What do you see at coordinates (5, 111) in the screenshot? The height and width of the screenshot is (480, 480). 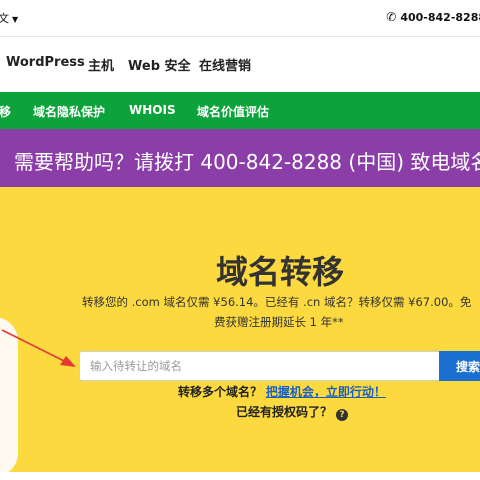 I see `subnav-item-transfer: 移` at bounding box center [5, 111].